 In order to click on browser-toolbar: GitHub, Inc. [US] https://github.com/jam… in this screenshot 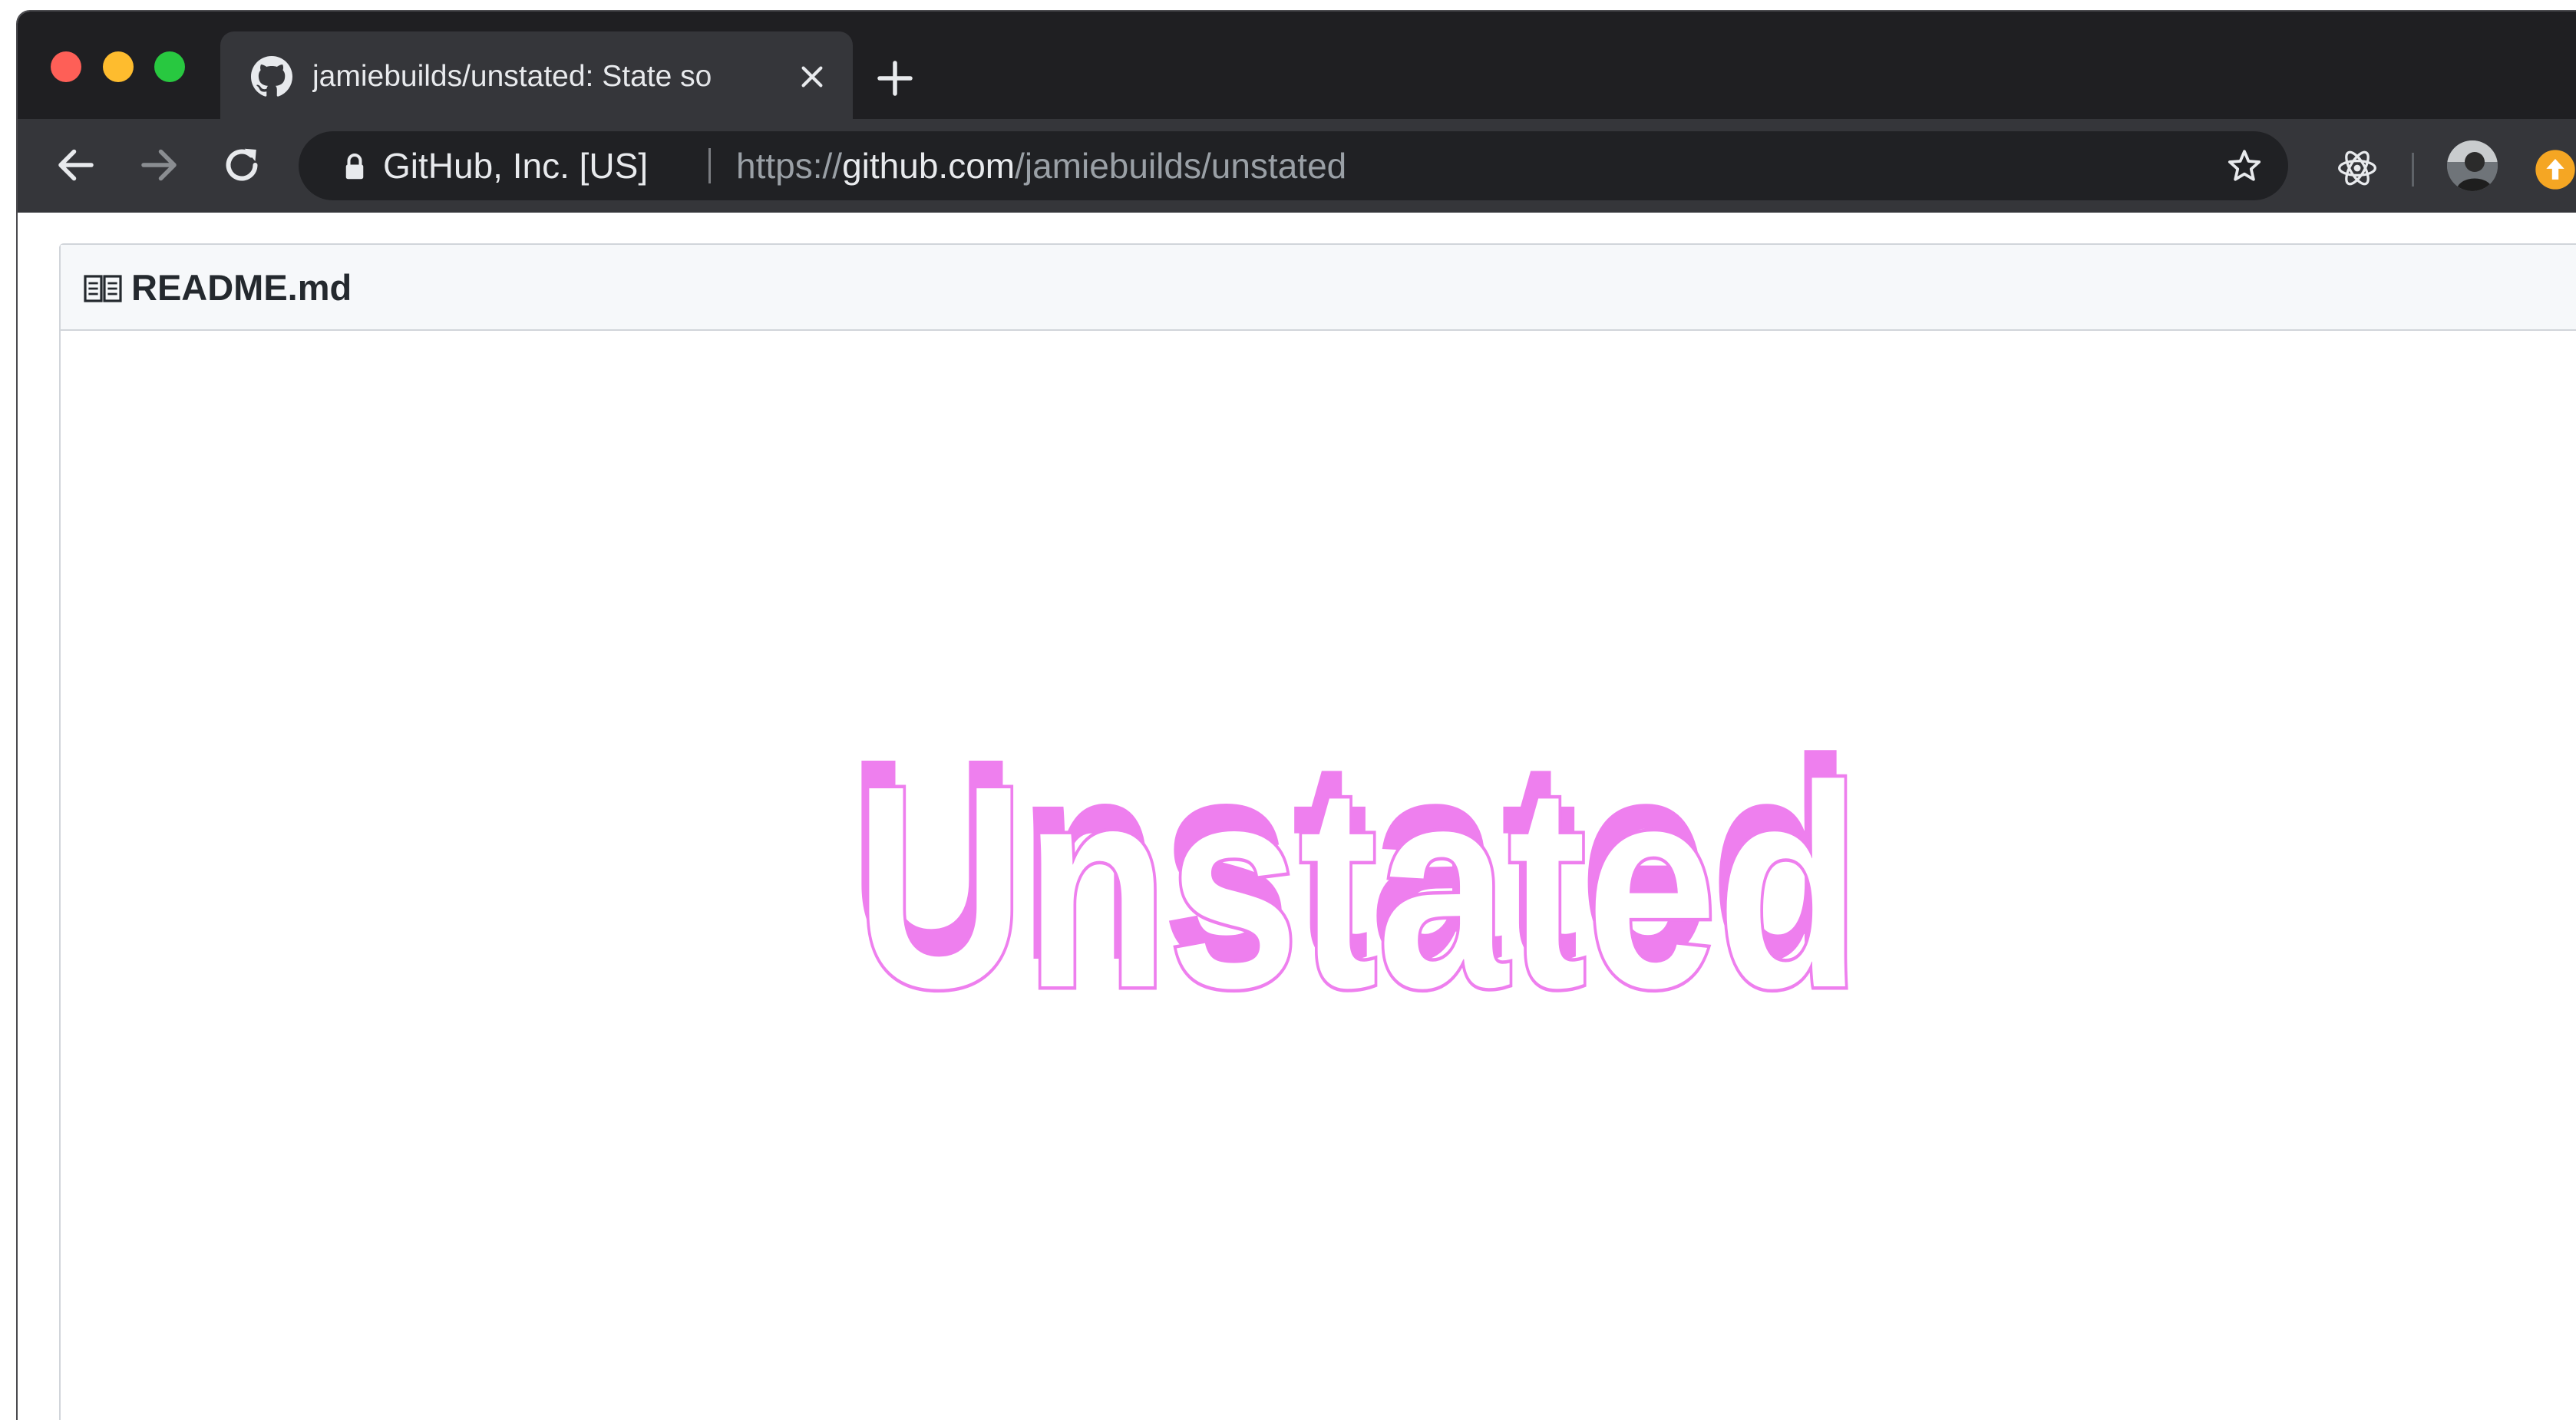, I will do `click(1297, 166)`.